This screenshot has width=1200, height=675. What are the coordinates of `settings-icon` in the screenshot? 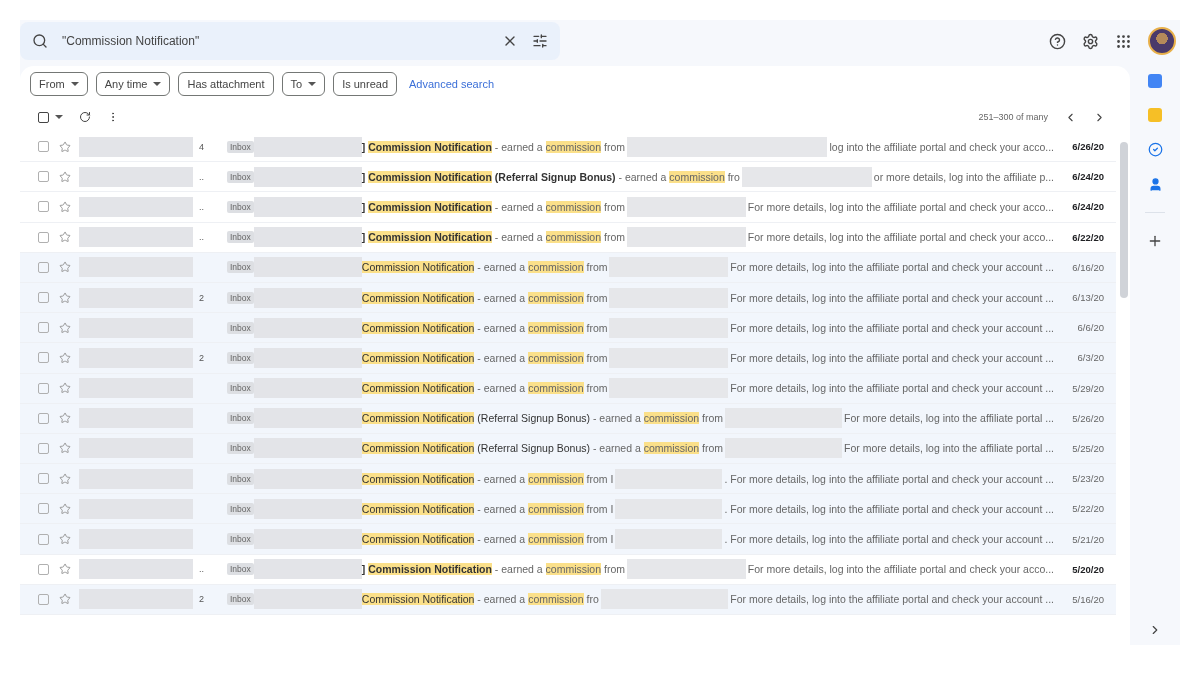 It's located at (1090, 41).